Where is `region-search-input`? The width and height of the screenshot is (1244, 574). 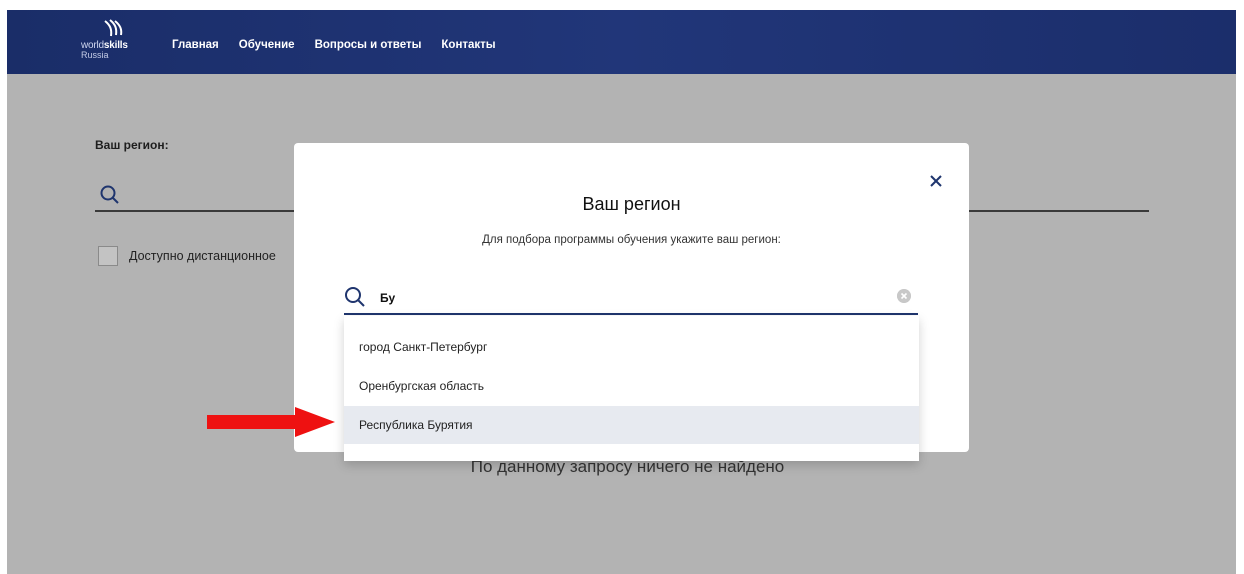
region-search-input is located at coordinates (630, 298).